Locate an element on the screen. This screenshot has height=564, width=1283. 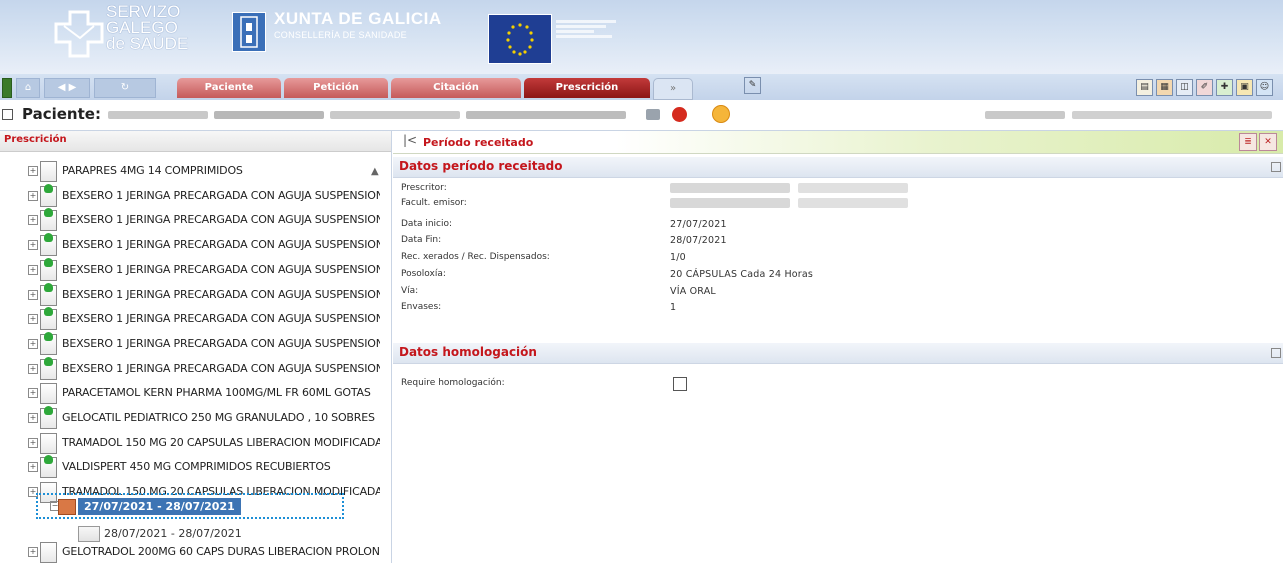
back-forward-button: ◀ ▶ is located at coordinates (67, 88).